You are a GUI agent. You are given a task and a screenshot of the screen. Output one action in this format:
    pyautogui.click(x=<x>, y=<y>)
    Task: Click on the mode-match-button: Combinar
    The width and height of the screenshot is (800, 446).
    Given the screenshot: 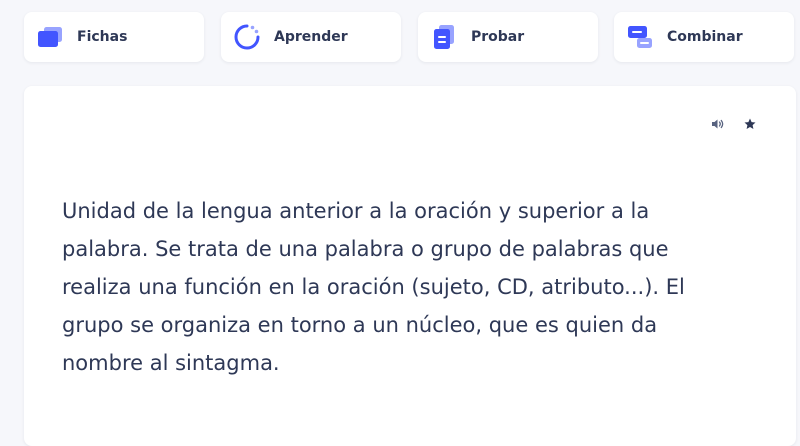 What is the action you would take?
    pyautogui.click(x=704, y=37)
    